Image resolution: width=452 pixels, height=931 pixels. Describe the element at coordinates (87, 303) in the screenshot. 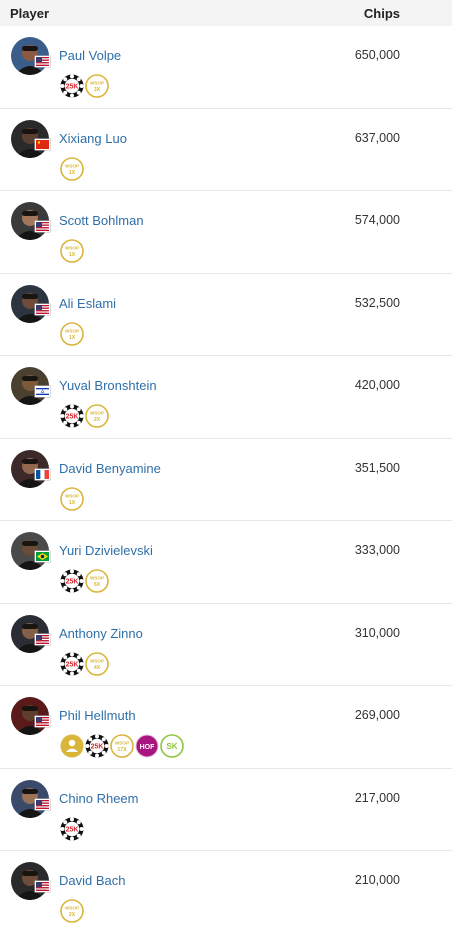

I see `player-name-link: Ali Eslami` at that location.